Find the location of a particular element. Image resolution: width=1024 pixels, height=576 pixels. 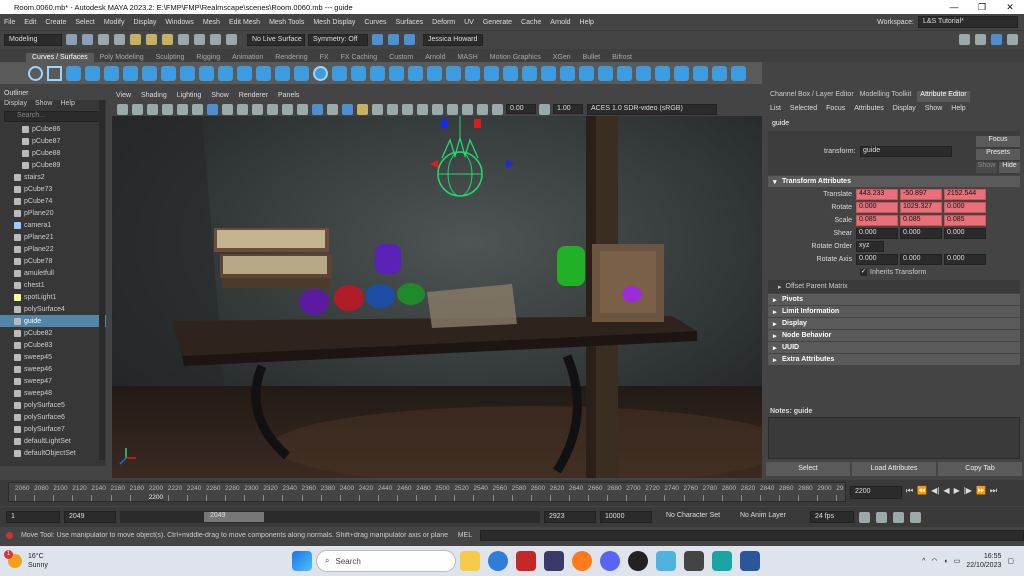

nurbs-cube-icon is located at coordinates (339, 73).